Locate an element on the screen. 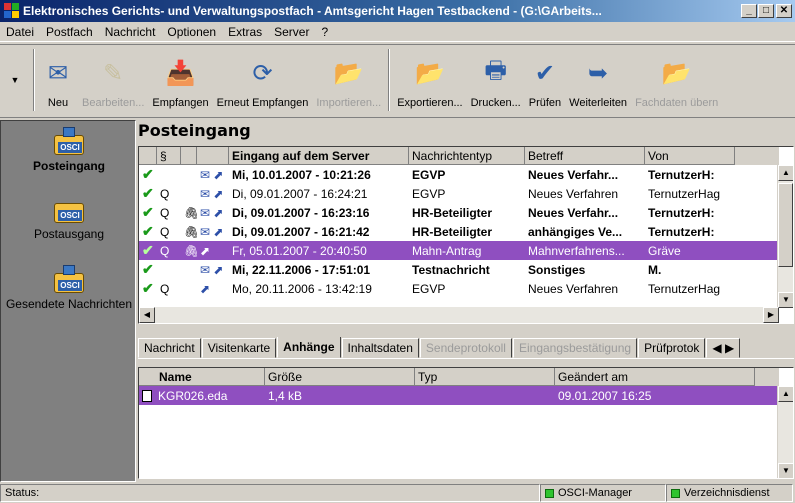 This screenshot has height=503, width=795. toolbar-label: Erneut Empfangen is located at coordinates (262, 103).